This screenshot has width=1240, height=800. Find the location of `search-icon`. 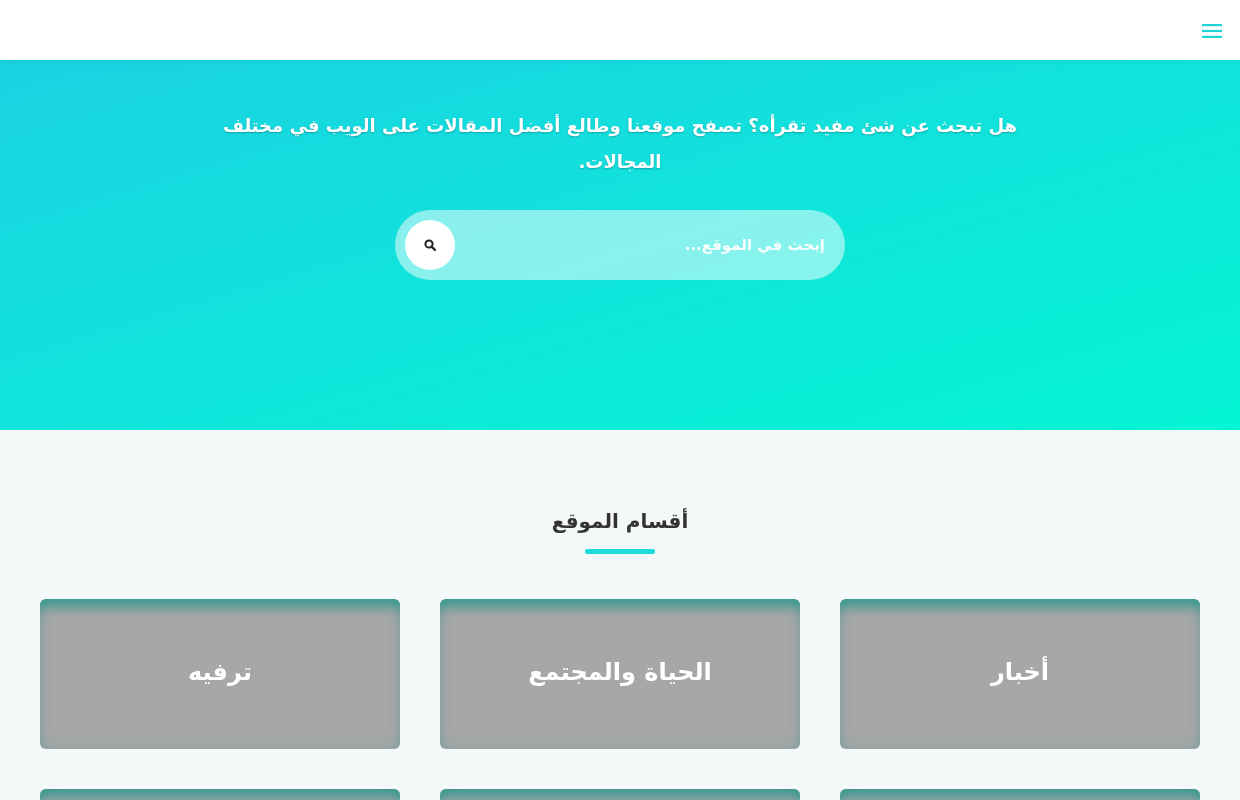

search-icon is located at coordinates (430, 245).